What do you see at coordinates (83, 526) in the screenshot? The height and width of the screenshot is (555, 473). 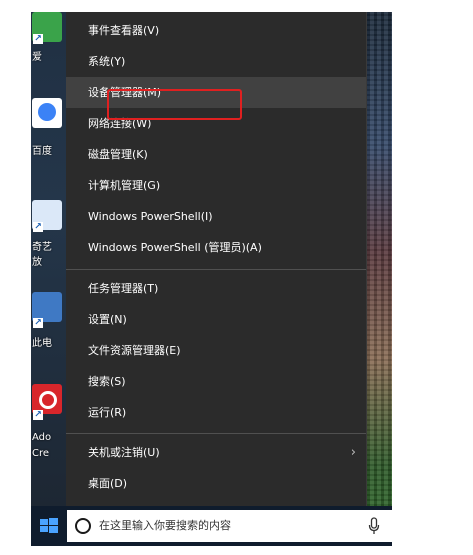 I see `cortana-circle-icon` at bounding box center [83, 526].